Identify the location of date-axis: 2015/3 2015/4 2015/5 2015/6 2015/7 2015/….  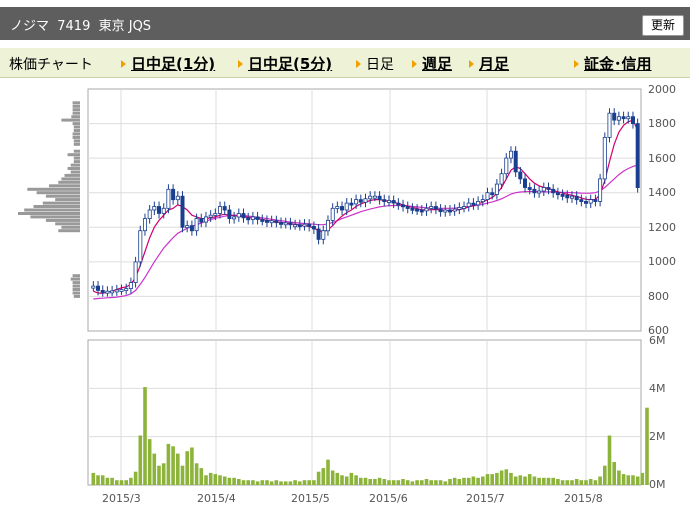
(352, 498).